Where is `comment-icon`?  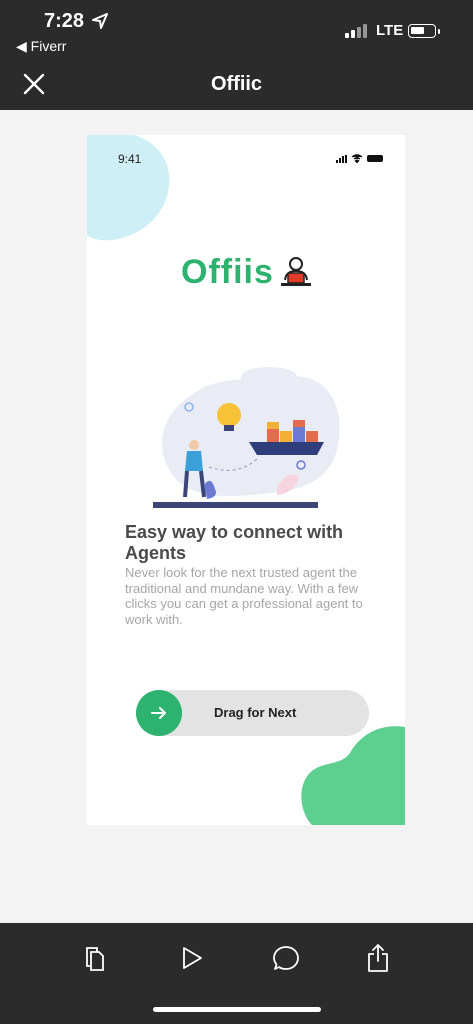
comment-icon is located at coordinates (286, 958).